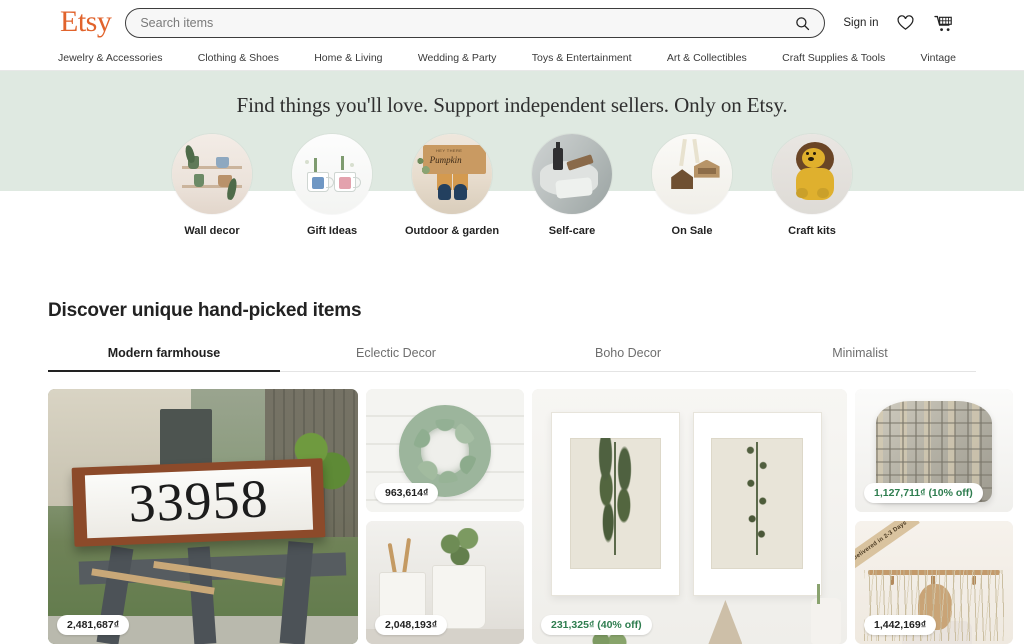  I want to click on self-care-illustration, so click(572, 174).